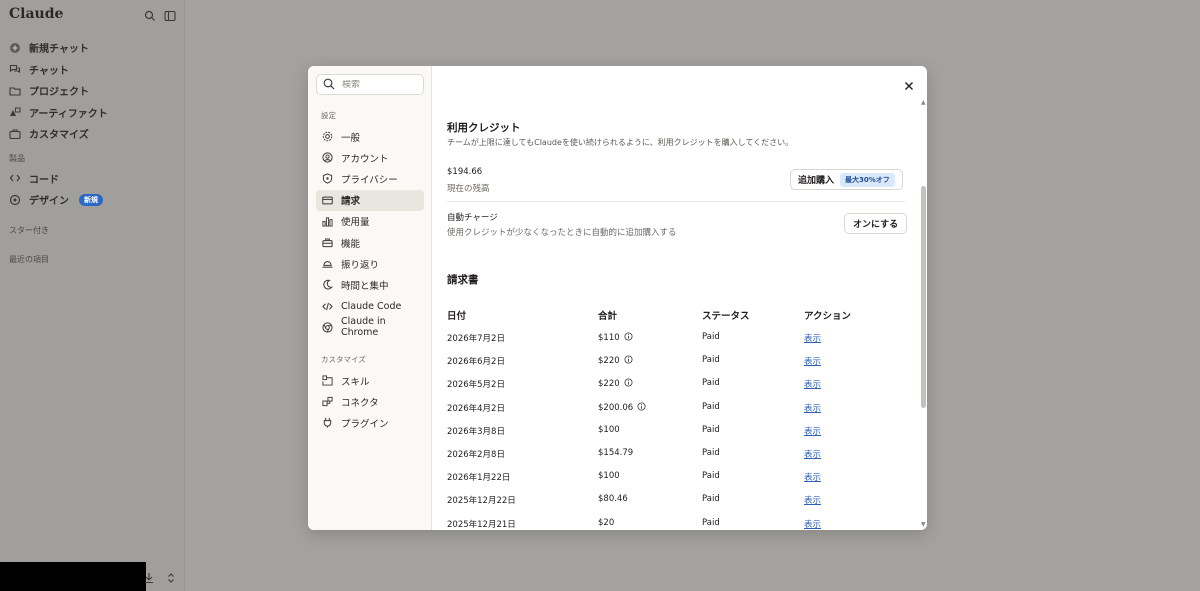  I want to click on menu-item-account: アカウント, so click(370, 157).